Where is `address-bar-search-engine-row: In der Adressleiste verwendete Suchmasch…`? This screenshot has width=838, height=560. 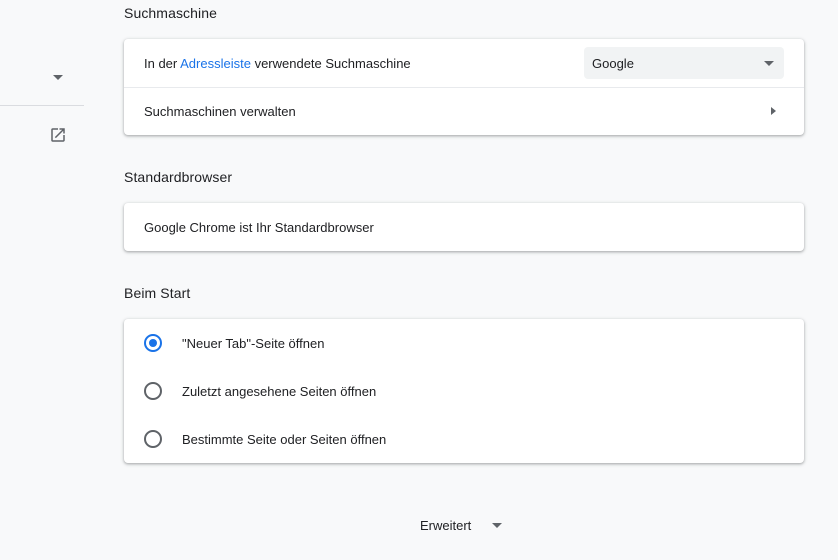
address-bar-search-engine-row: In der Adressleiste verwendete Suchmasch… is located at coordinates (464, 63).